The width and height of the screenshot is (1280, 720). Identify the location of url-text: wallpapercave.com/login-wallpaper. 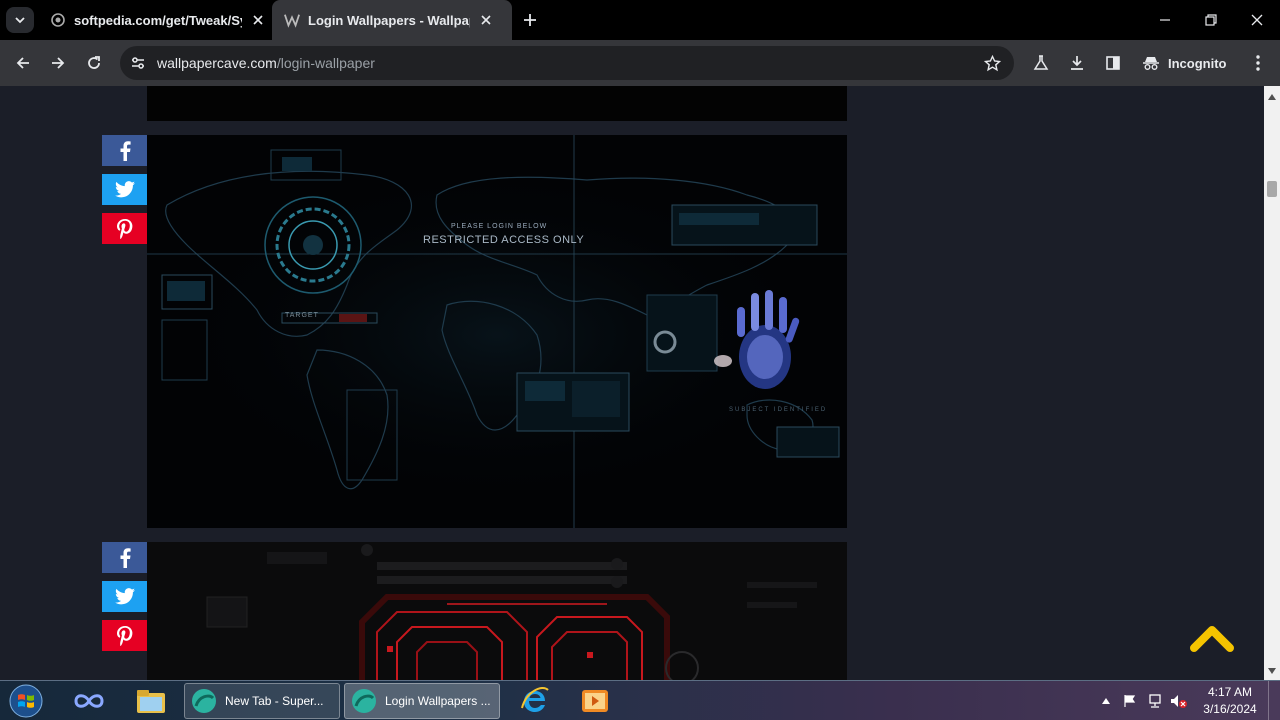
(266, 63).